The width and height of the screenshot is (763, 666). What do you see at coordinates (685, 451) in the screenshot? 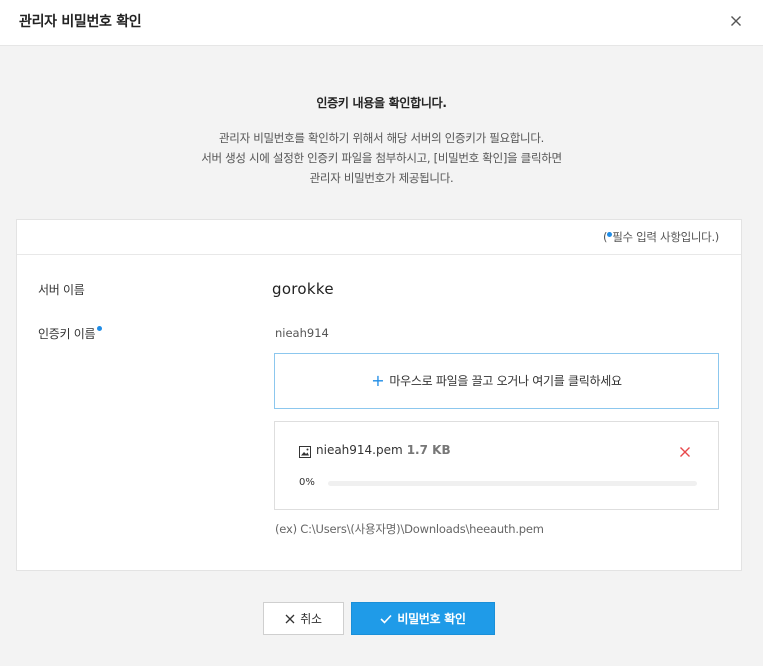
I see `remove-file-icon` at bounding box center [685, 451].